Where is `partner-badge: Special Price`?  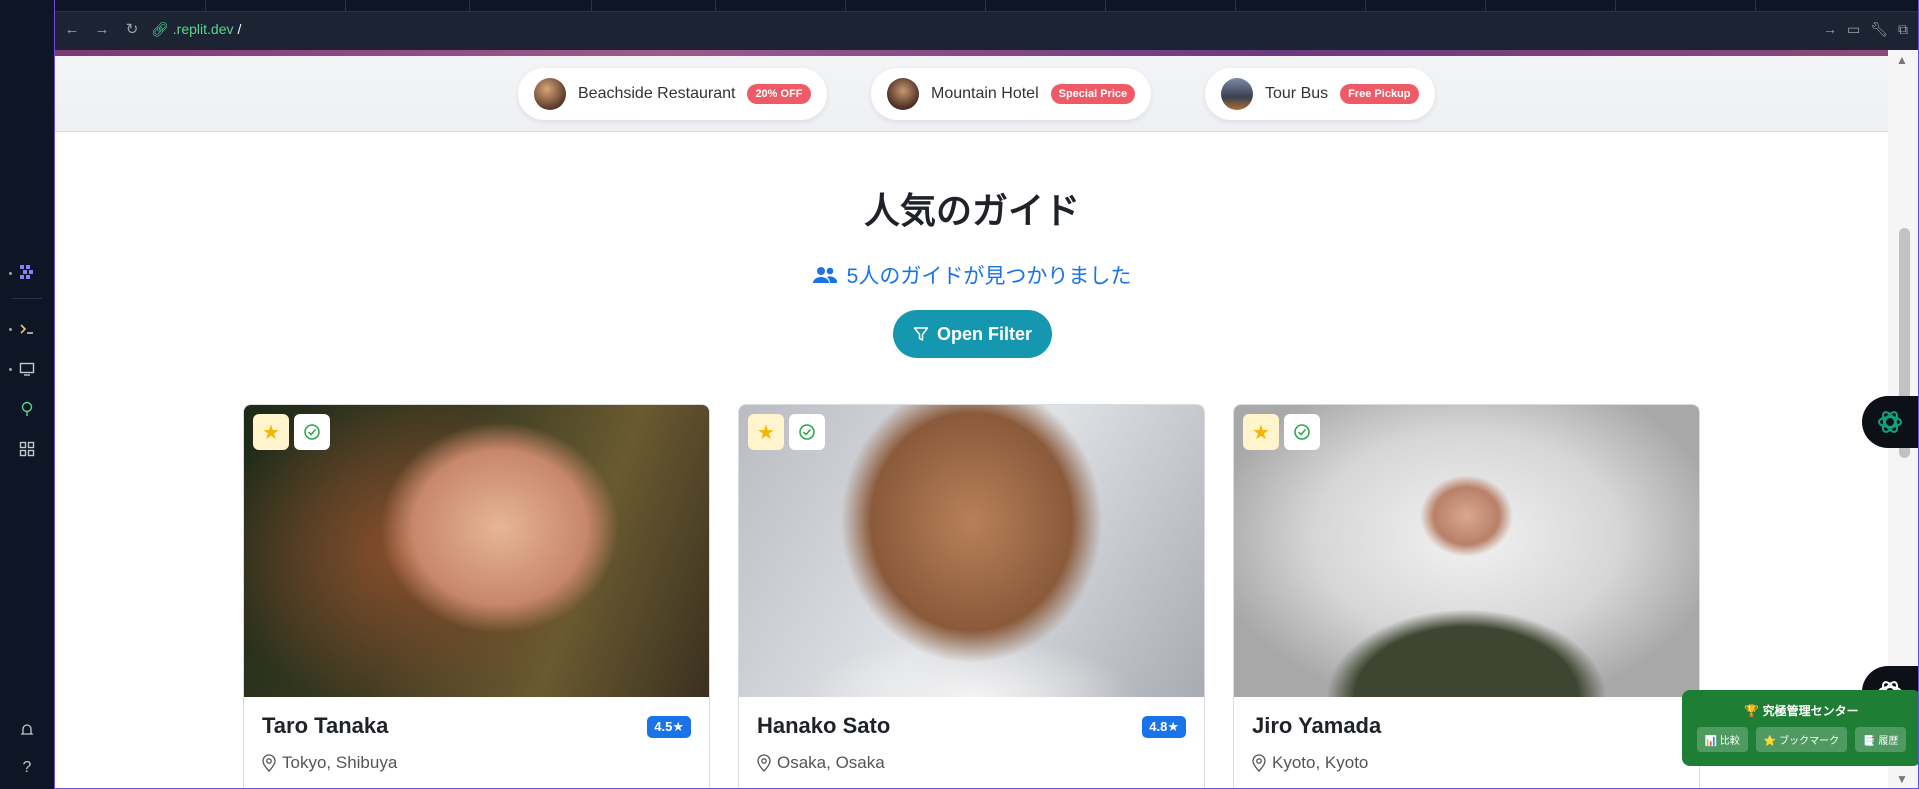 partner-badge: Special Price is located at coordinates (1093, 94).